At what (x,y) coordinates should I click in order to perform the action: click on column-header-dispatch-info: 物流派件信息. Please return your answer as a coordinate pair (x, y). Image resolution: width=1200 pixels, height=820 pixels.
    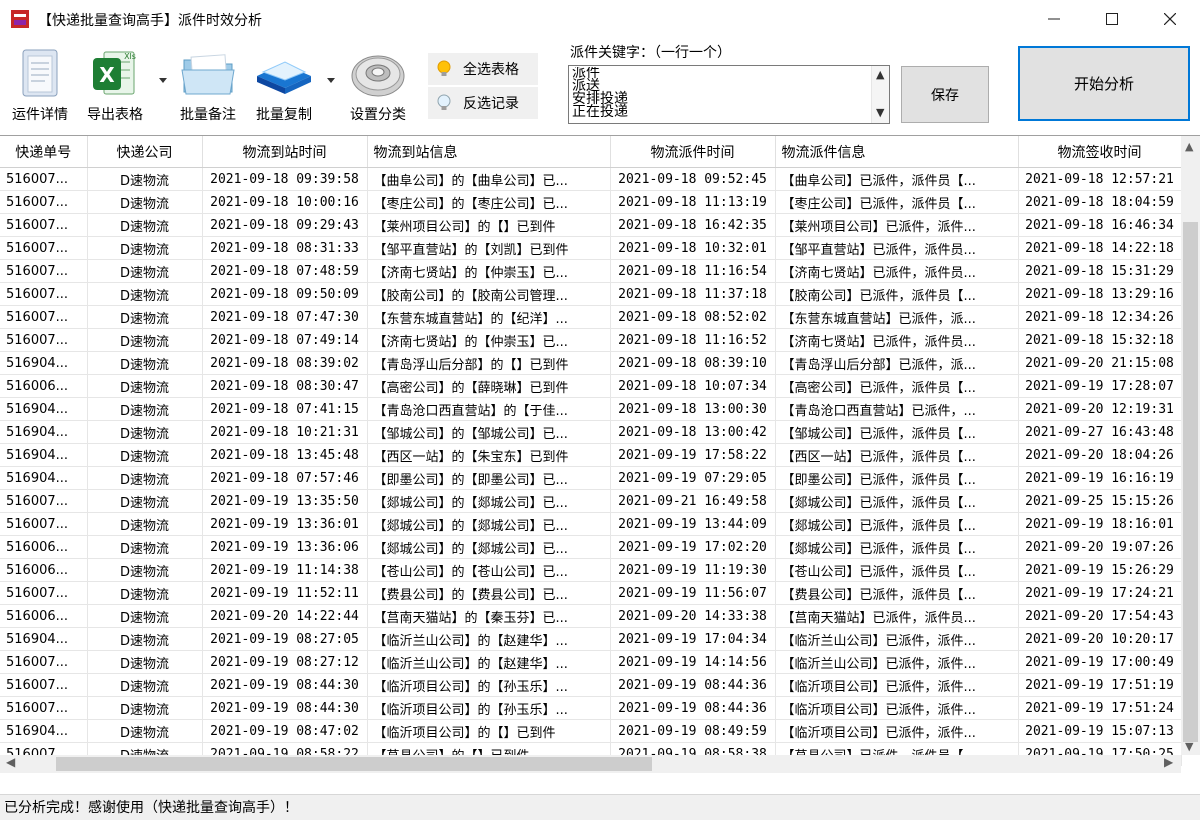
    Looking at the image, I should click on (897, 152).